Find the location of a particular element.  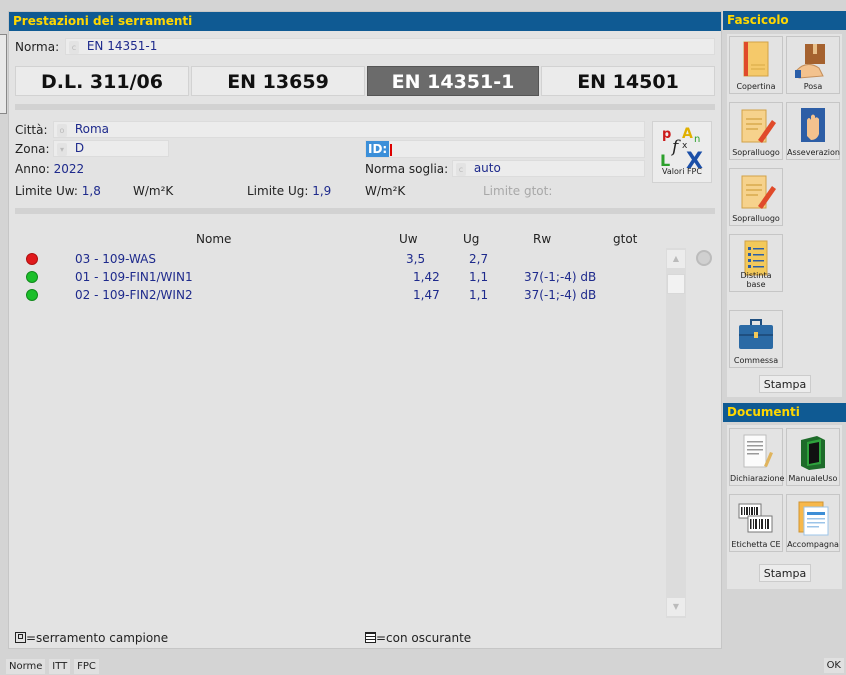

accompagna-label: Accompagna is located at coordinates (813, 544).